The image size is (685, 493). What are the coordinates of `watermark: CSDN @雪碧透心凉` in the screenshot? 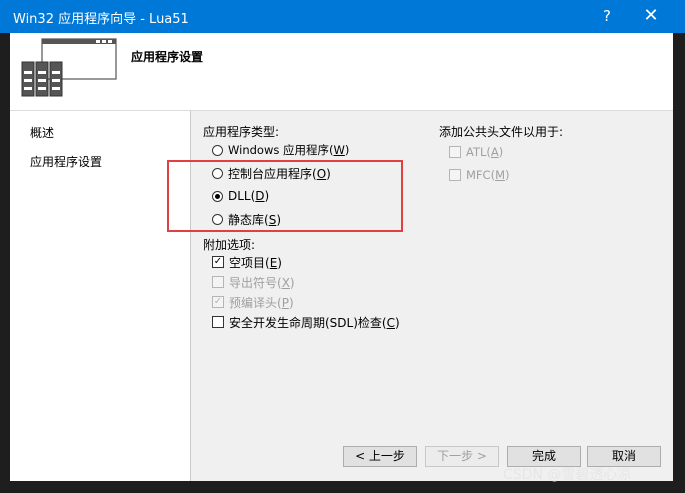 It's located at (567, 475).